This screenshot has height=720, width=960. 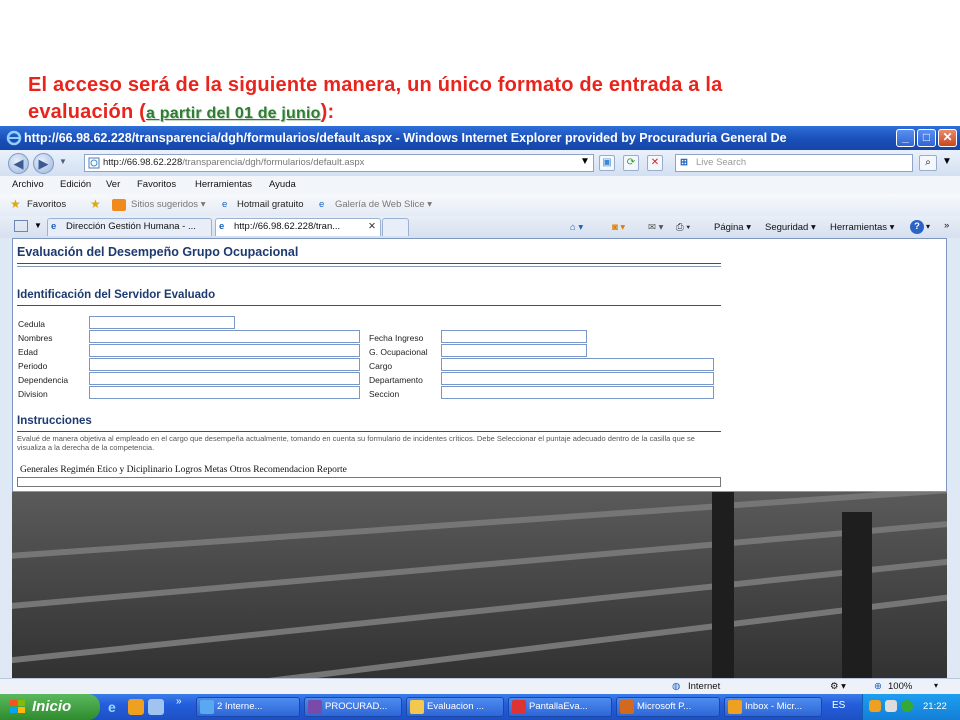 What do you see at coordinates (282, 184) in the screenshot?
I see `menu-ayuda: Ayuda` at bounding box center [282, 184].